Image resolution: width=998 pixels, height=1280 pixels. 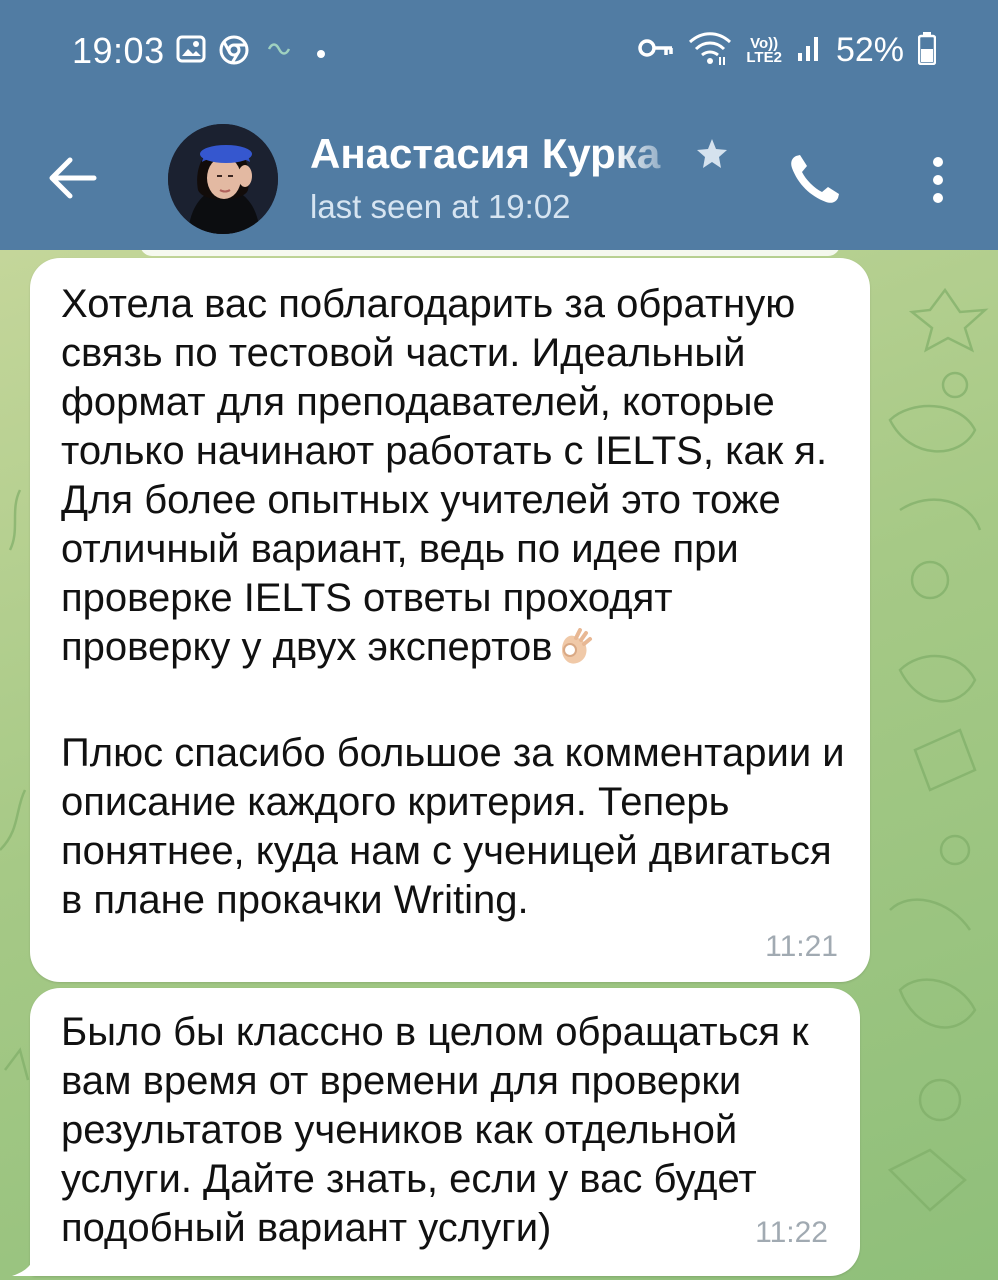 I want to click on ok-hand-icon, so click(x=574, y=654).